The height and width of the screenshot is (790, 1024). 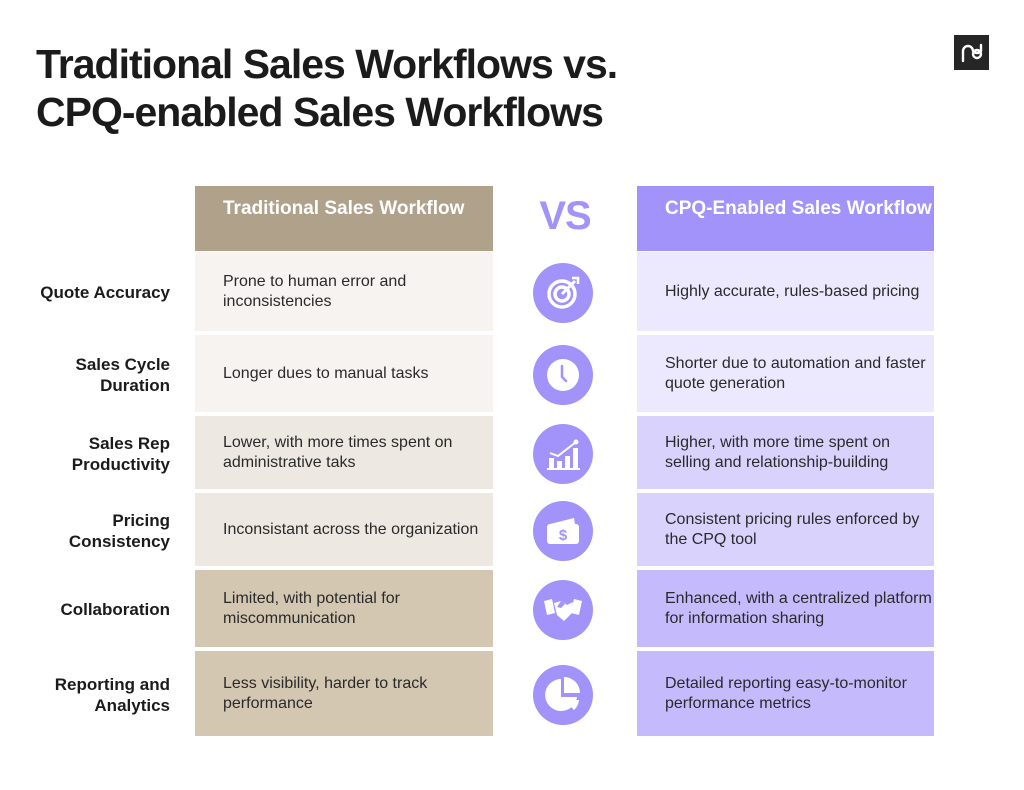 What do you see at coordinates (563, 609) in the screenshot?
I see `handshake-icon` at bounding box center [563, 609].